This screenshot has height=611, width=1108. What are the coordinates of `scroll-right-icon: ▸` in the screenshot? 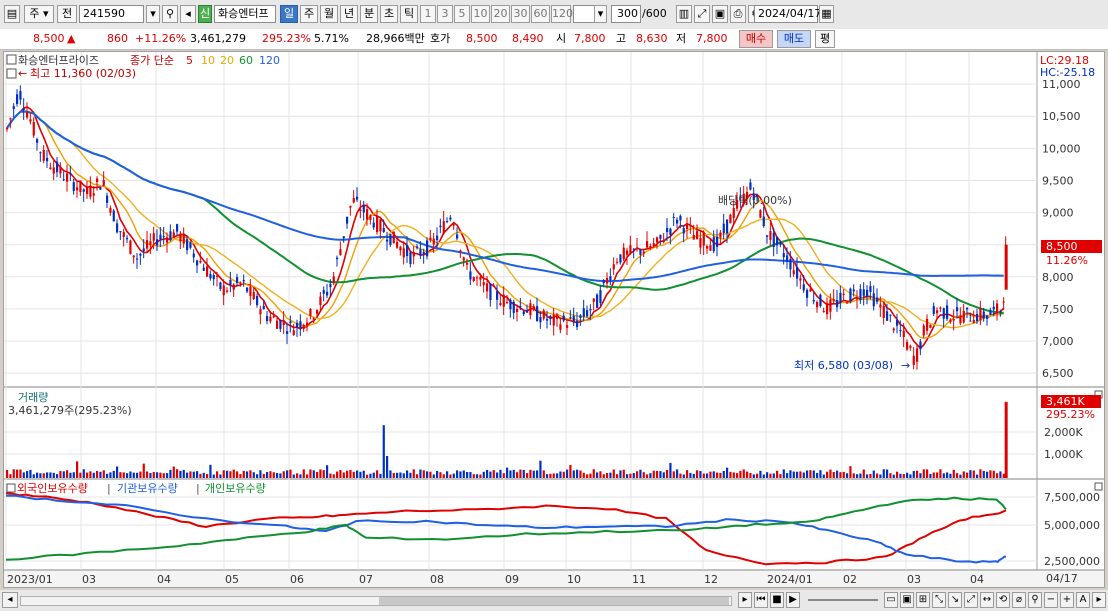 It's located at (745, 600).